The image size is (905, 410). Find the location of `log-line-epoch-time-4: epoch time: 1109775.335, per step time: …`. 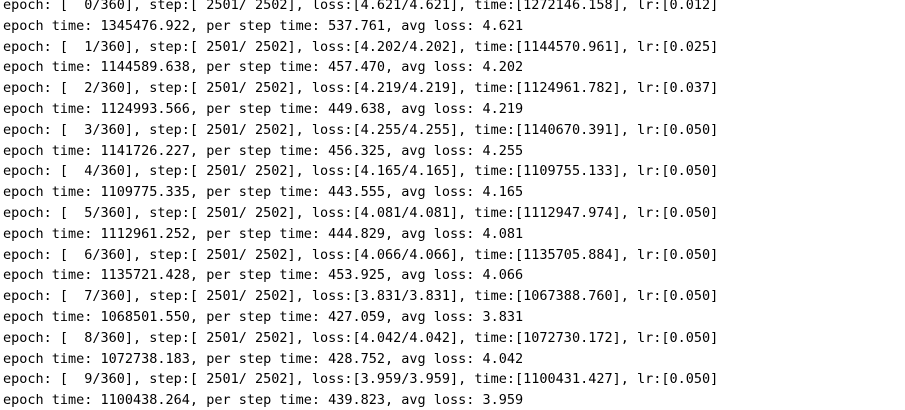

log-line-epoch-time-4: epoch time: 1109775.335, per step time: … is located at coordinates (263, 192).